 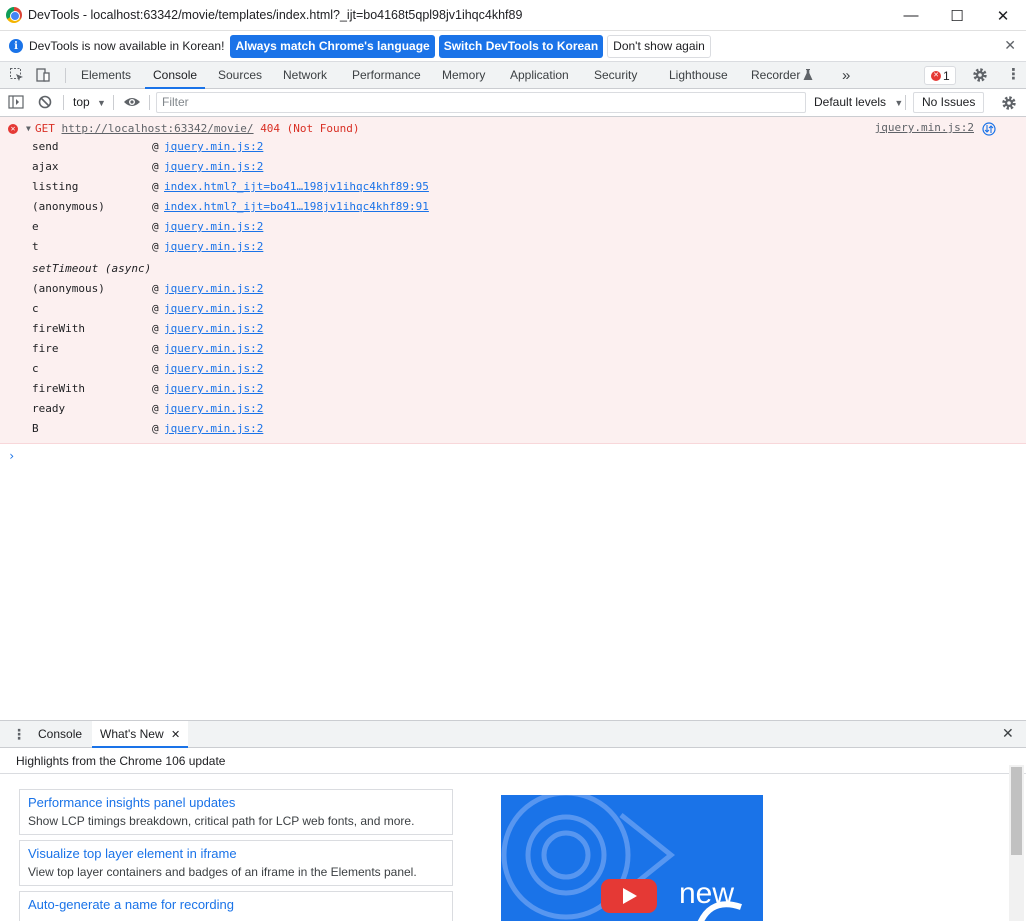 I want to click on tab-recorder: Recorder, so click(x=775, y=75).